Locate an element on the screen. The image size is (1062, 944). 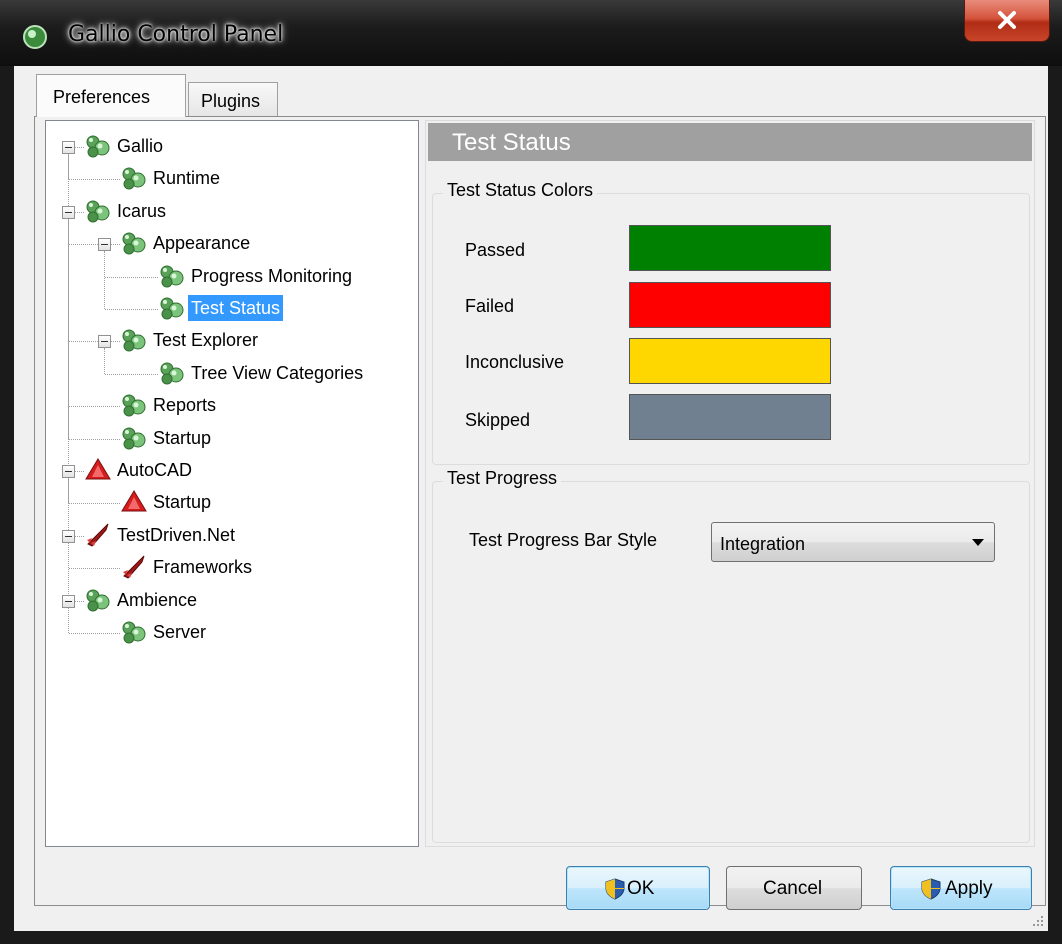
tree-item-label: Test Explorer is located at coordinates (205, 340).